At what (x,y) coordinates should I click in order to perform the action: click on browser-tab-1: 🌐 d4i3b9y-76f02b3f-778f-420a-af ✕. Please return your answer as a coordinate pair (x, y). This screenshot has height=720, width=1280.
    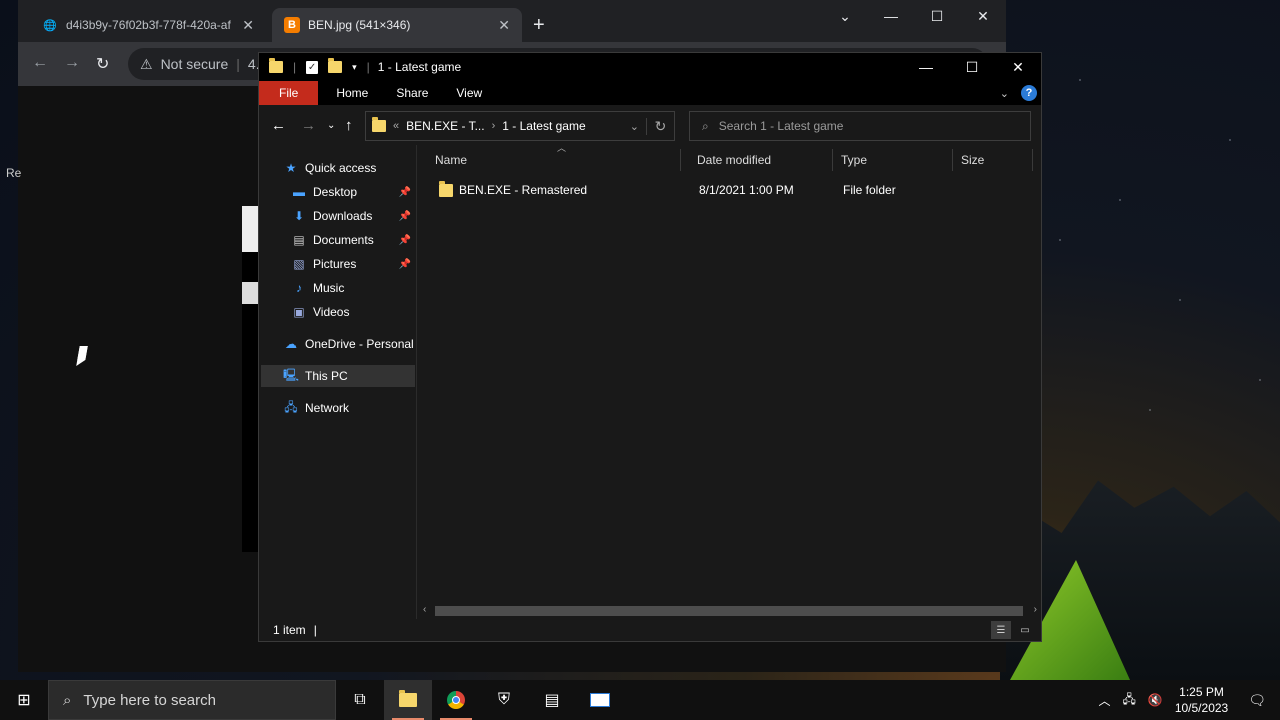
    Looking at the image, I should click on (148, 25).